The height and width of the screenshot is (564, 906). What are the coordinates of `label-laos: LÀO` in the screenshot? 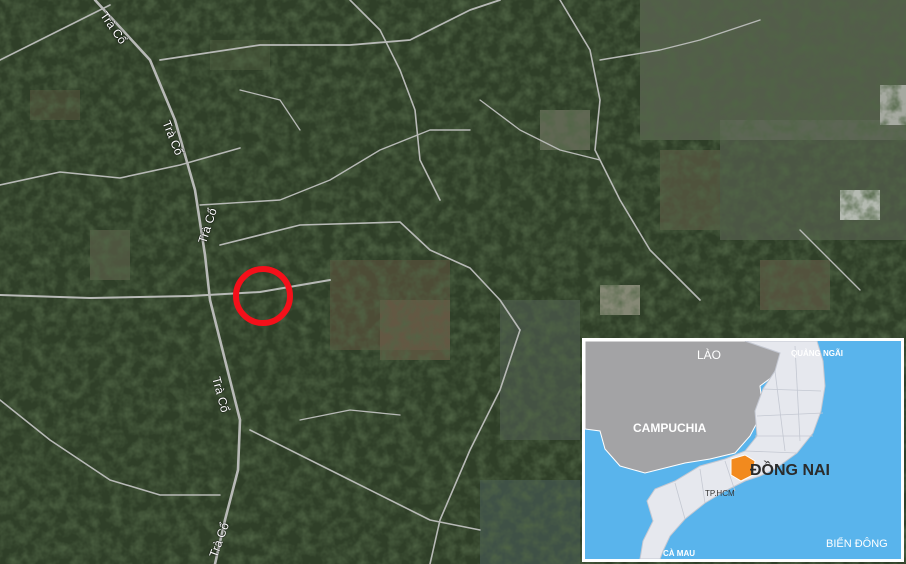 It's located at (709, 355).